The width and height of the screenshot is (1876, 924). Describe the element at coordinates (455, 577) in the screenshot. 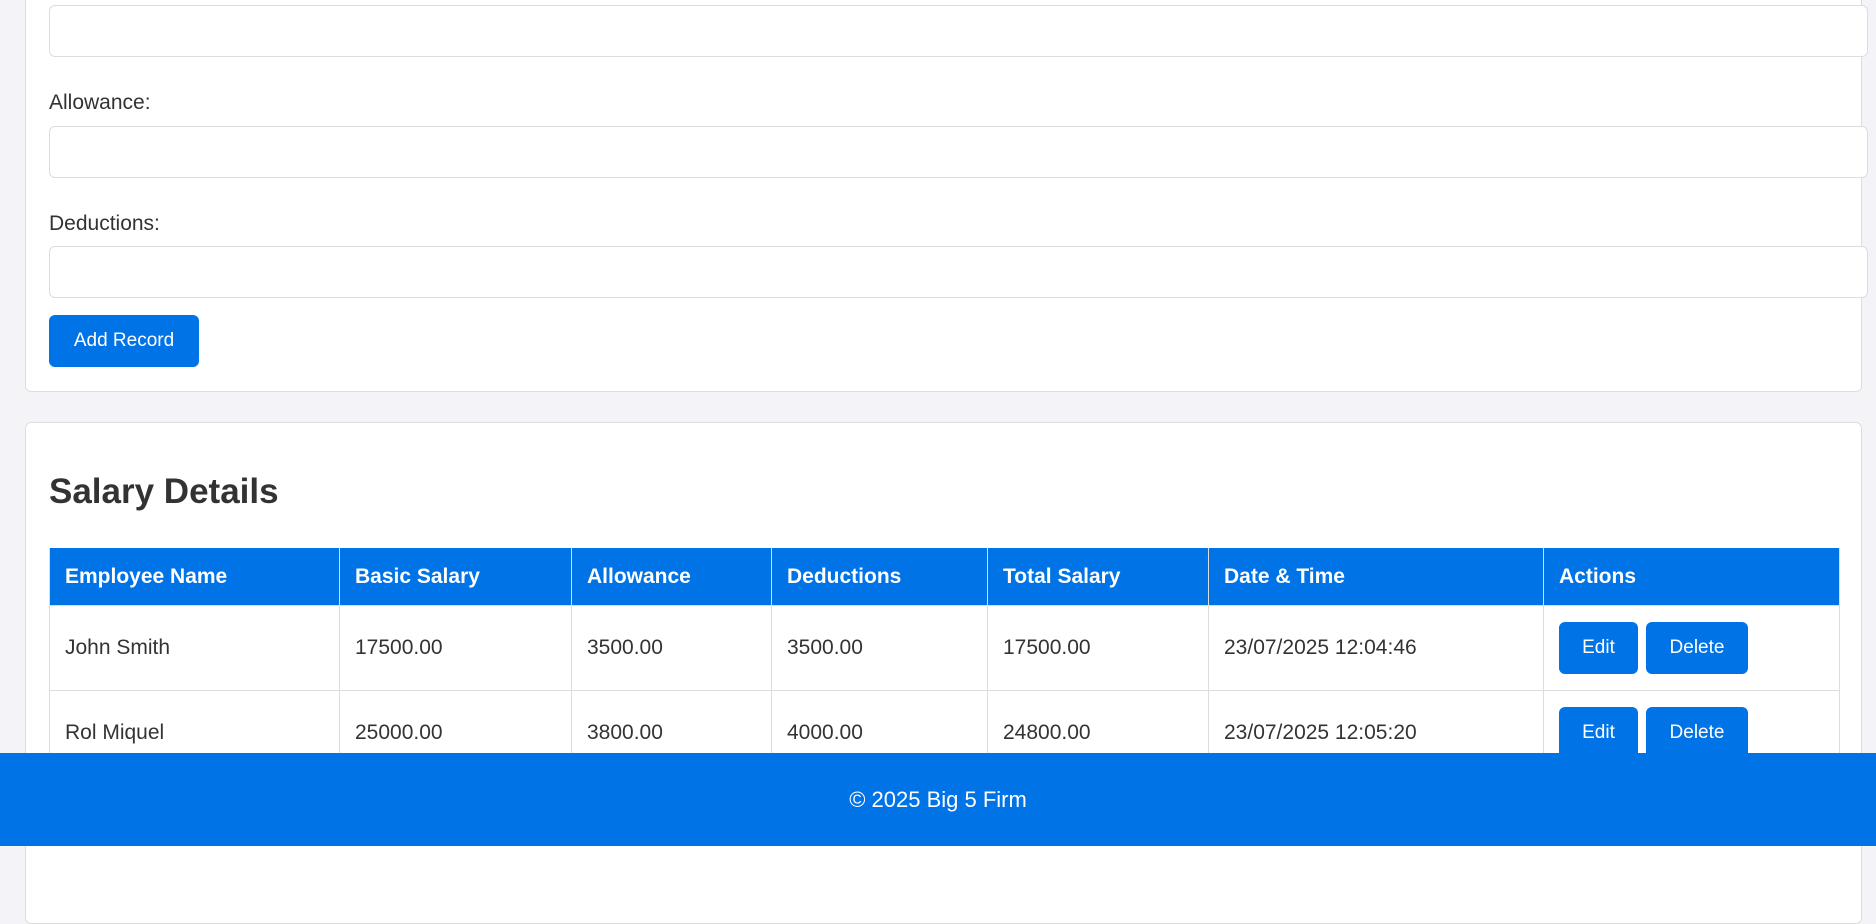

I see `col-basic-salary: Basic Salary` at that location.